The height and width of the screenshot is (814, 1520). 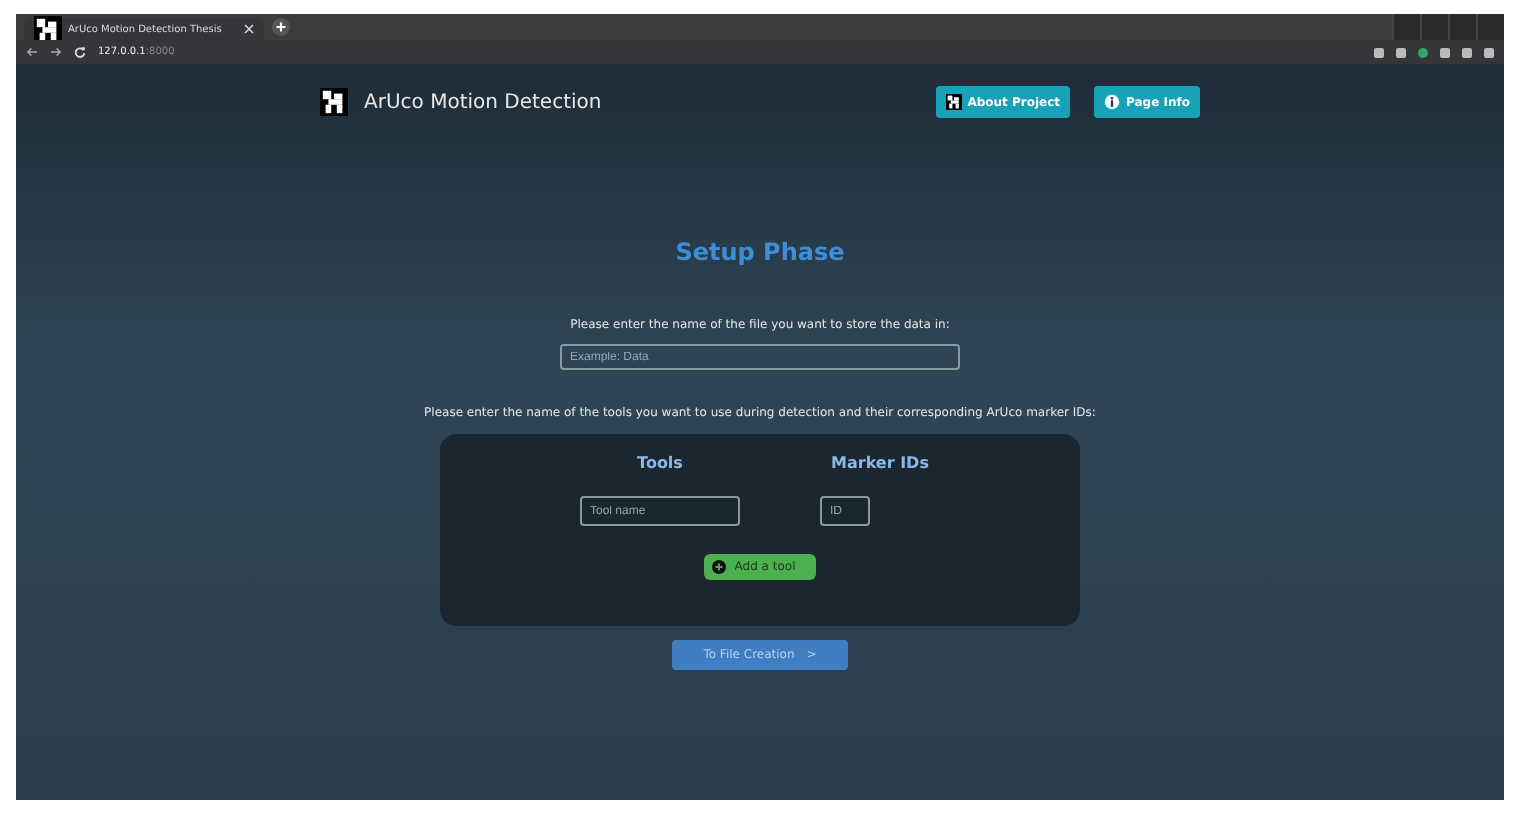 I want to click on logo-icon, so click(x=334, y=102).